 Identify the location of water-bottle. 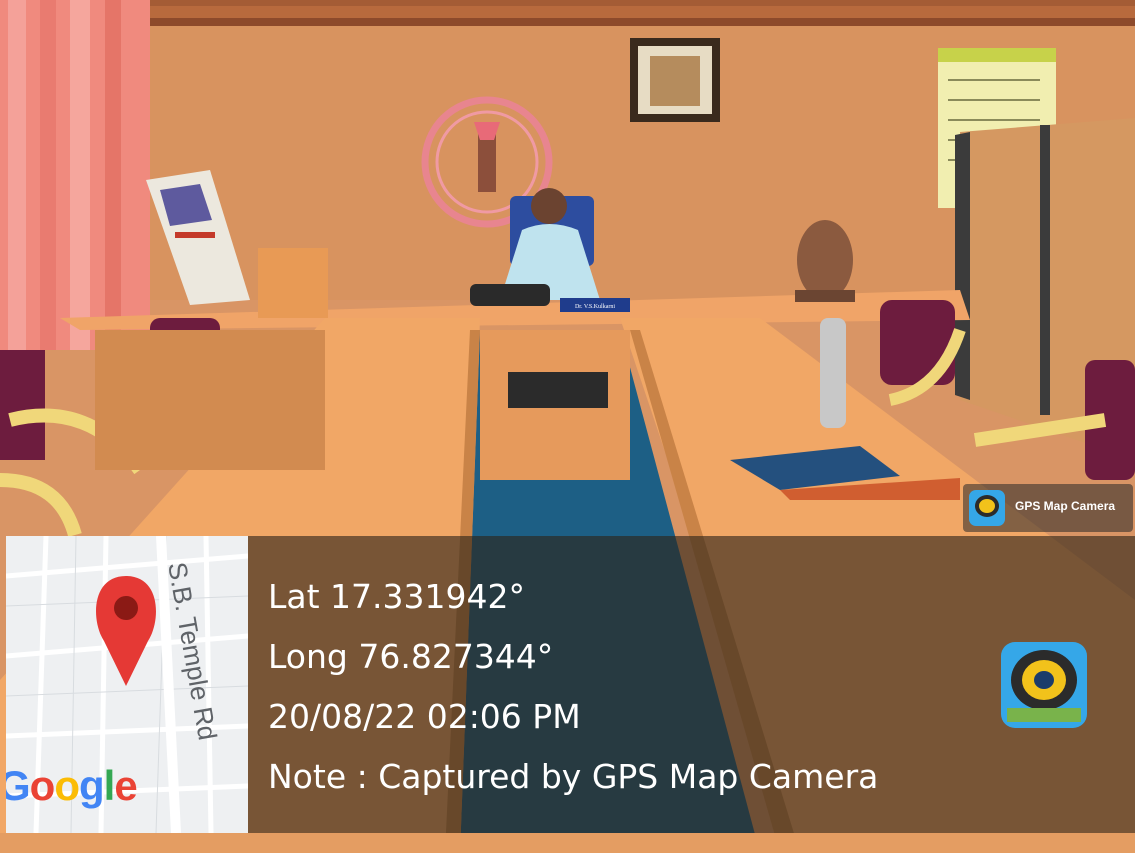
(833, 373).